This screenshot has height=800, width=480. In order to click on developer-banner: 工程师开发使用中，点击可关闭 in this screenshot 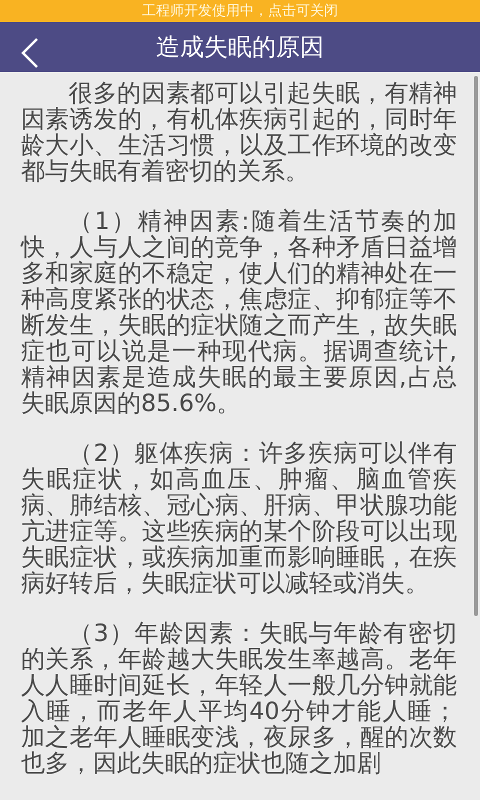, I will do `click(240, 11)`.